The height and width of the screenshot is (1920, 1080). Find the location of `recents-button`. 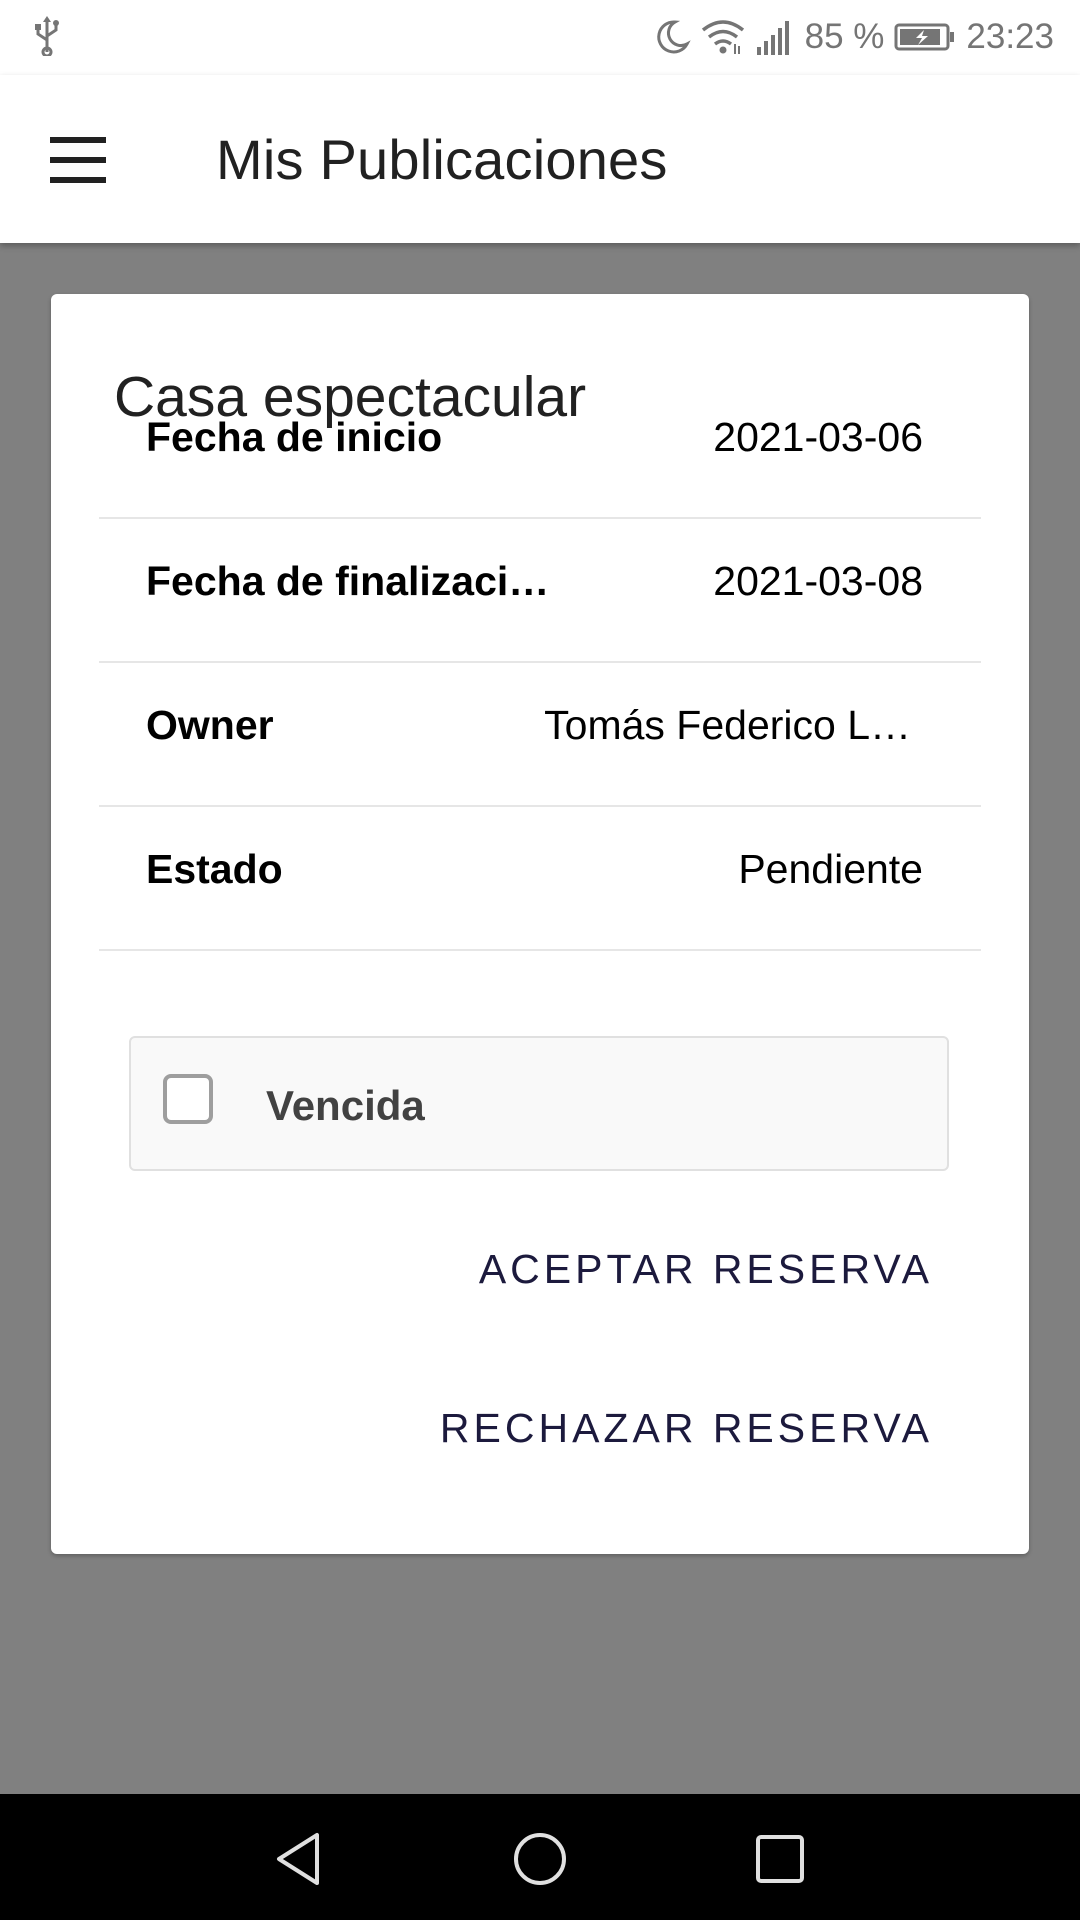

recents-button is located at coordinates (780, 1859).